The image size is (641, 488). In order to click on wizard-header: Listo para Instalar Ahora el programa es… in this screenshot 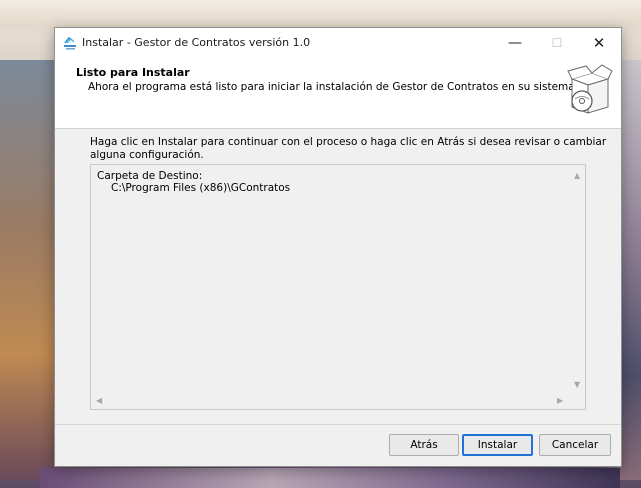, I will do `click(338, 93)`.